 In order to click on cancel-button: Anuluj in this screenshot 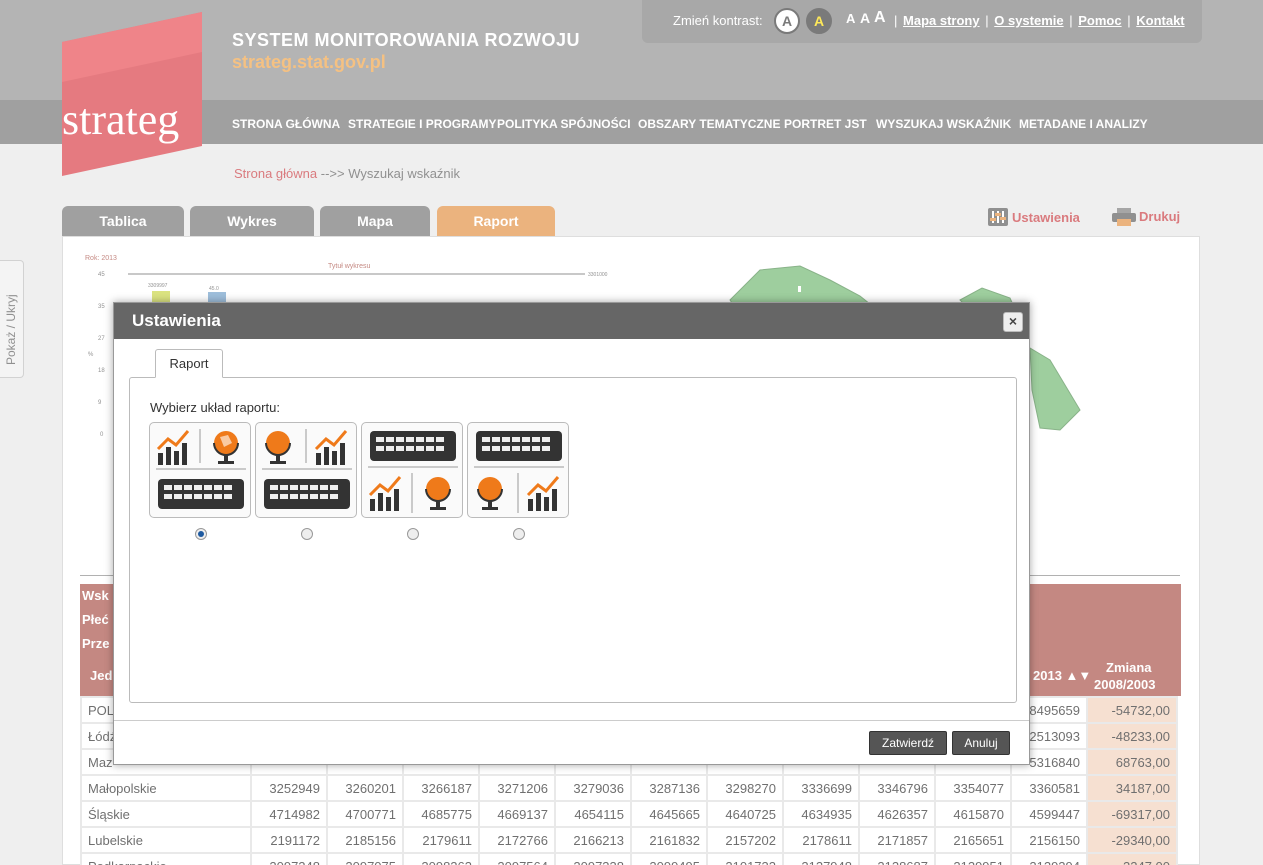, I will do `click(981, 743)`.